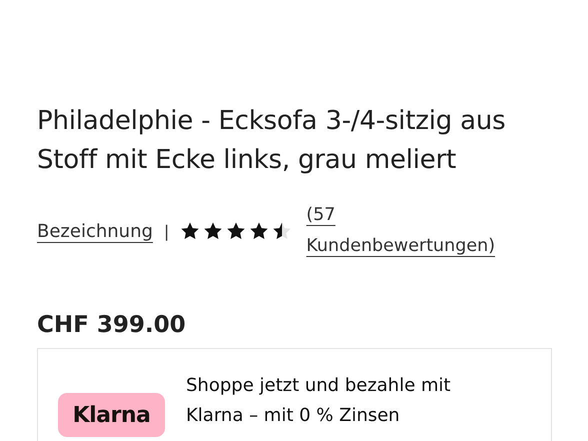 The width and height of the screenshot is (588, 441). Describe the element at coordinates (416, 231) in the screenshot. I see `reviews-link: (57 Kundenbewertungen)` at that location.